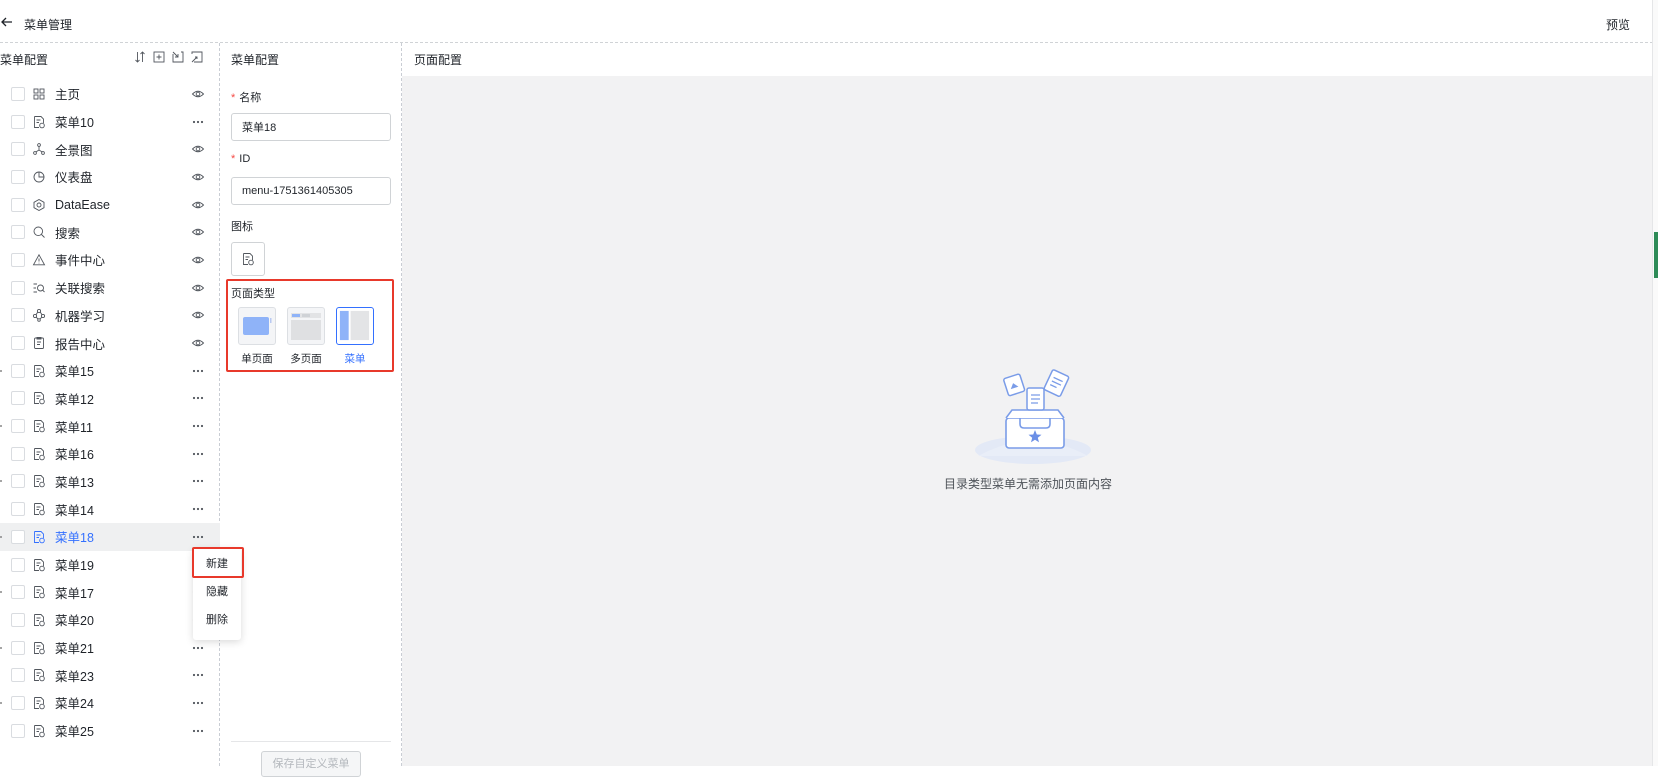  I want to click on tree-item: 菜单16, so click(110, 454).